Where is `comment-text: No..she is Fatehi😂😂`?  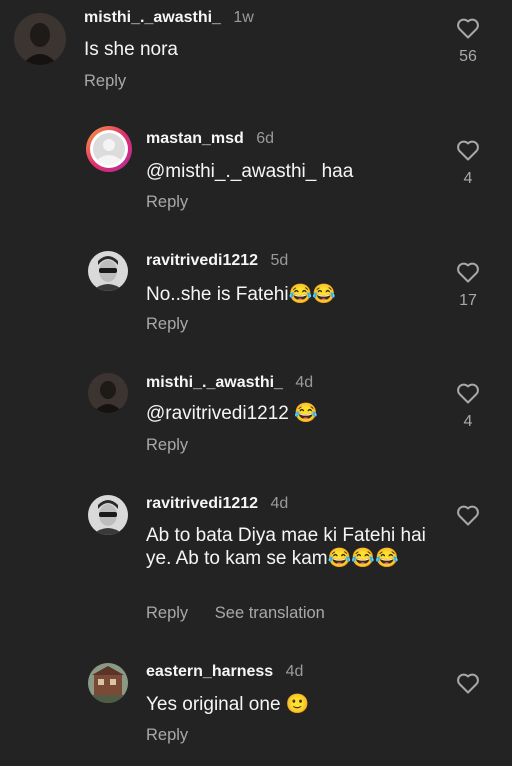
comment-text: No..she is Fatehi😂😂 is located at coordinates (241, 294).